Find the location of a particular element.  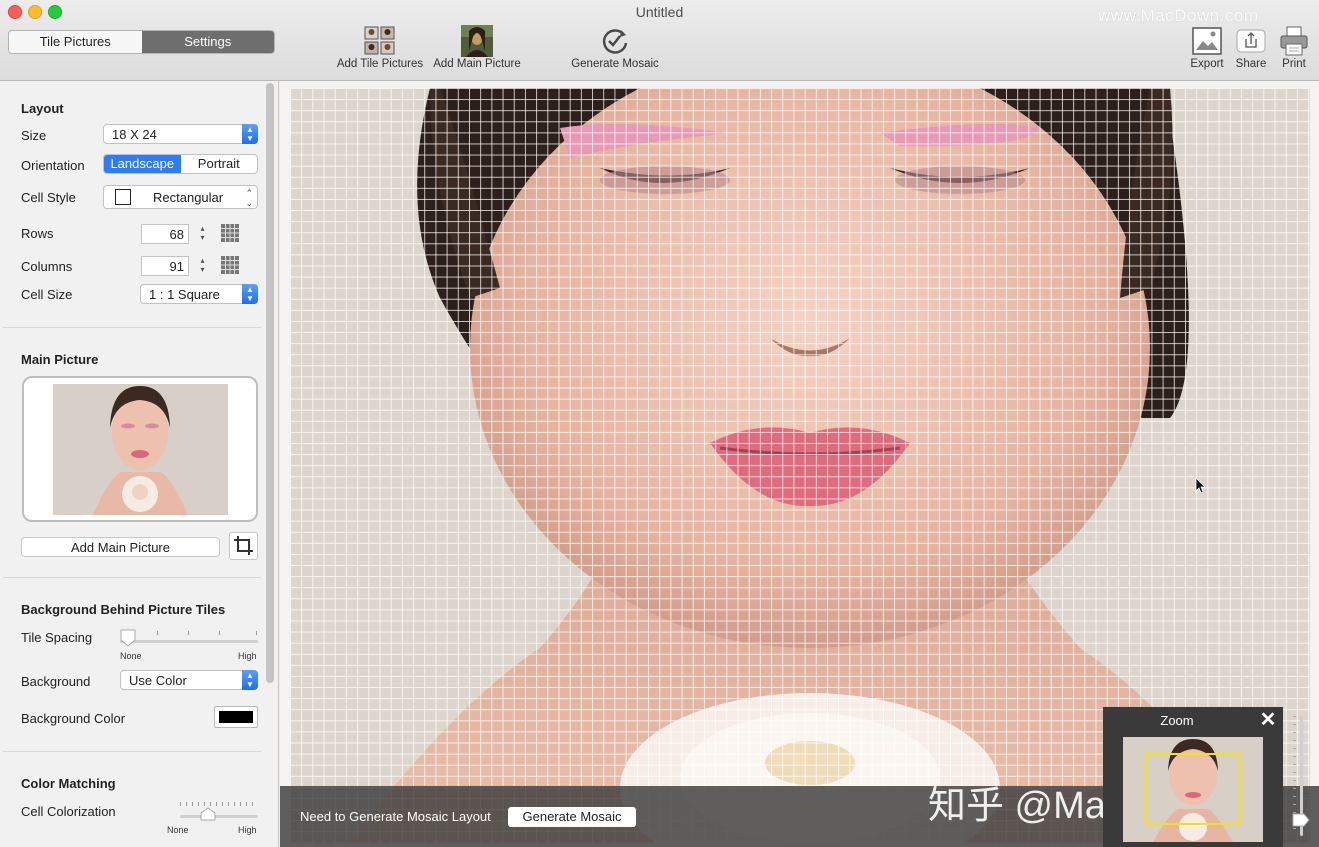

printer-icon is located at coordinates (1294, 41).